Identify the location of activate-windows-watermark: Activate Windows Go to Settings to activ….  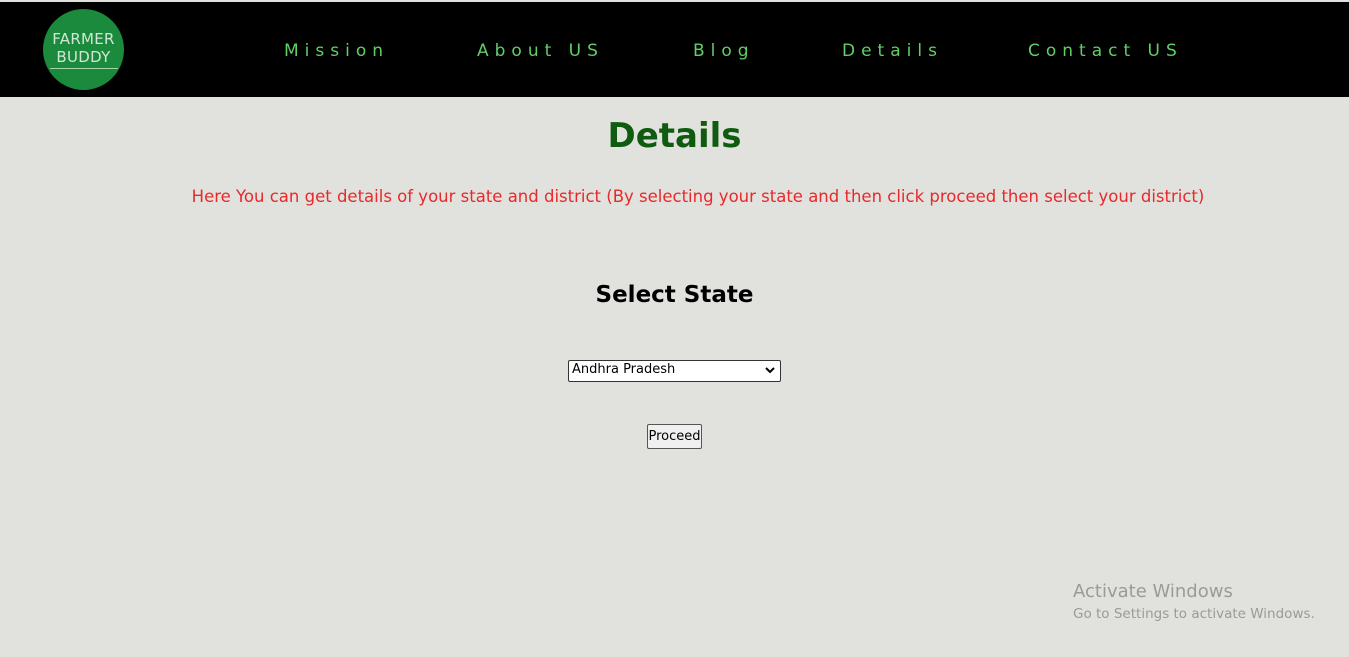
(1194, 601).